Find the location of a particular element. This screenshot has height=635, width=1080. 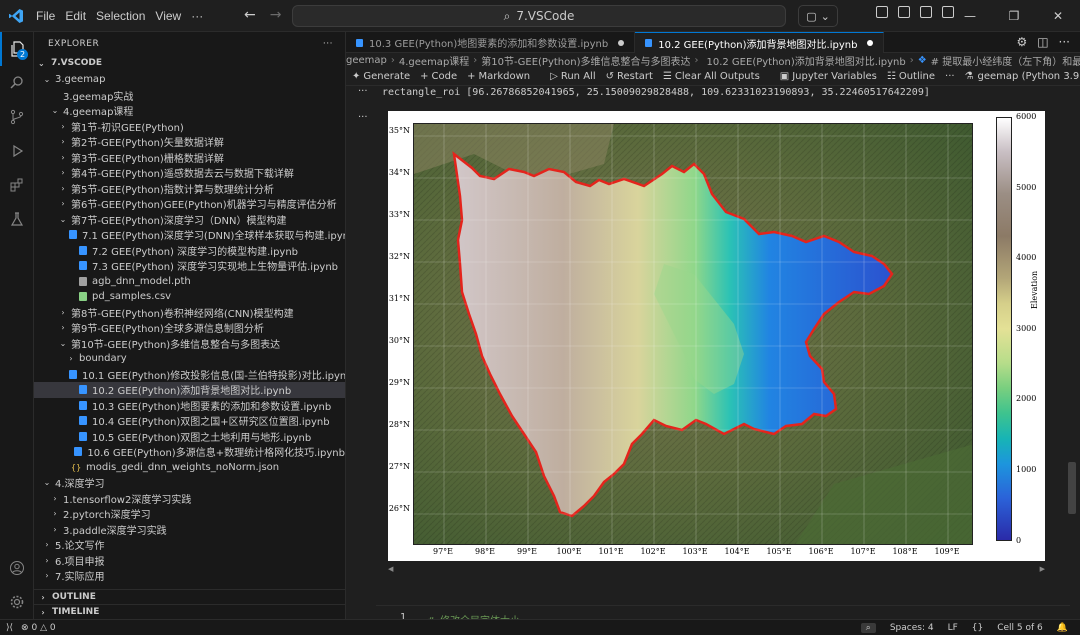

tree-item: › 第4节-GEE(Python)遥感数据去云与数据下载详解 is located at coordinates (189, 173).